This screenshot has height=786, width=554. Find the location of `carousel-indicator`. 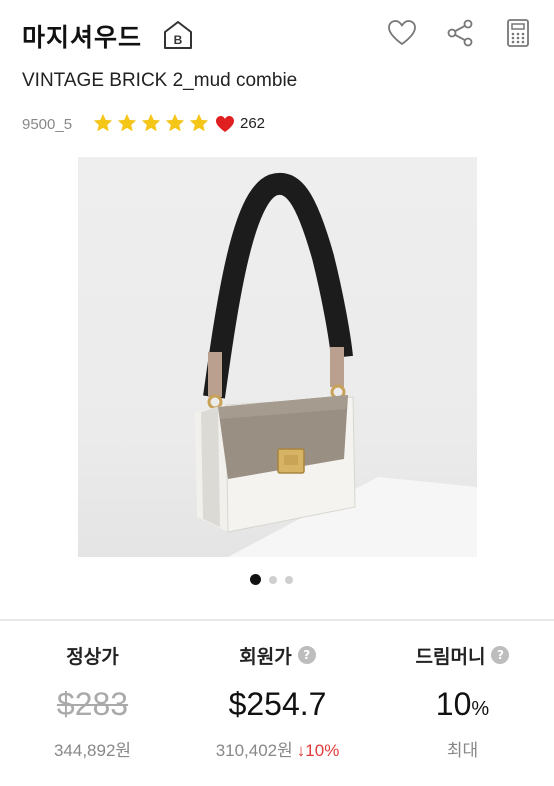

carousel-indicator is located at coordinates (271, 579).